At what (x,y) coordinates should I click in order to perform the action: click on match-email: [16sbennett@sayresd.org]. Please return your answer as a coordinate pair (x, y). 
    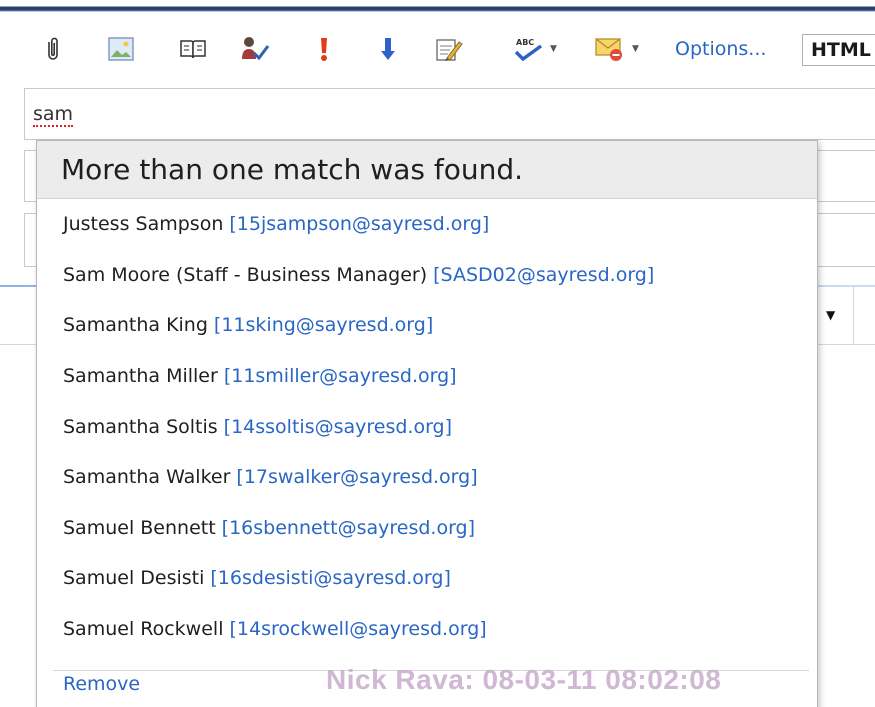
    Looking at the image, I should click on (348, 527).